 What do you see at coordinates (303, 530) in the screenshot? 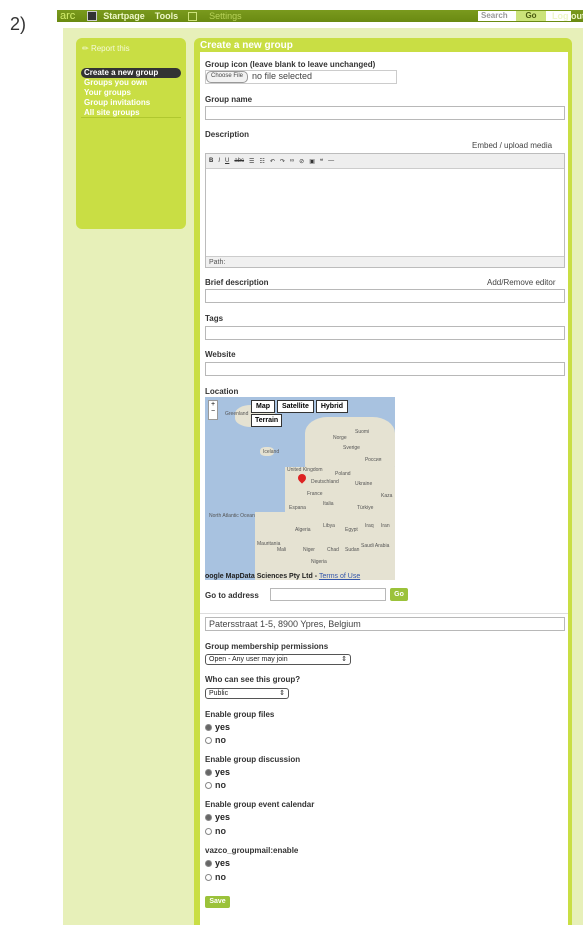
I see `map-place: Algeria` at bounding box center [303, 530].